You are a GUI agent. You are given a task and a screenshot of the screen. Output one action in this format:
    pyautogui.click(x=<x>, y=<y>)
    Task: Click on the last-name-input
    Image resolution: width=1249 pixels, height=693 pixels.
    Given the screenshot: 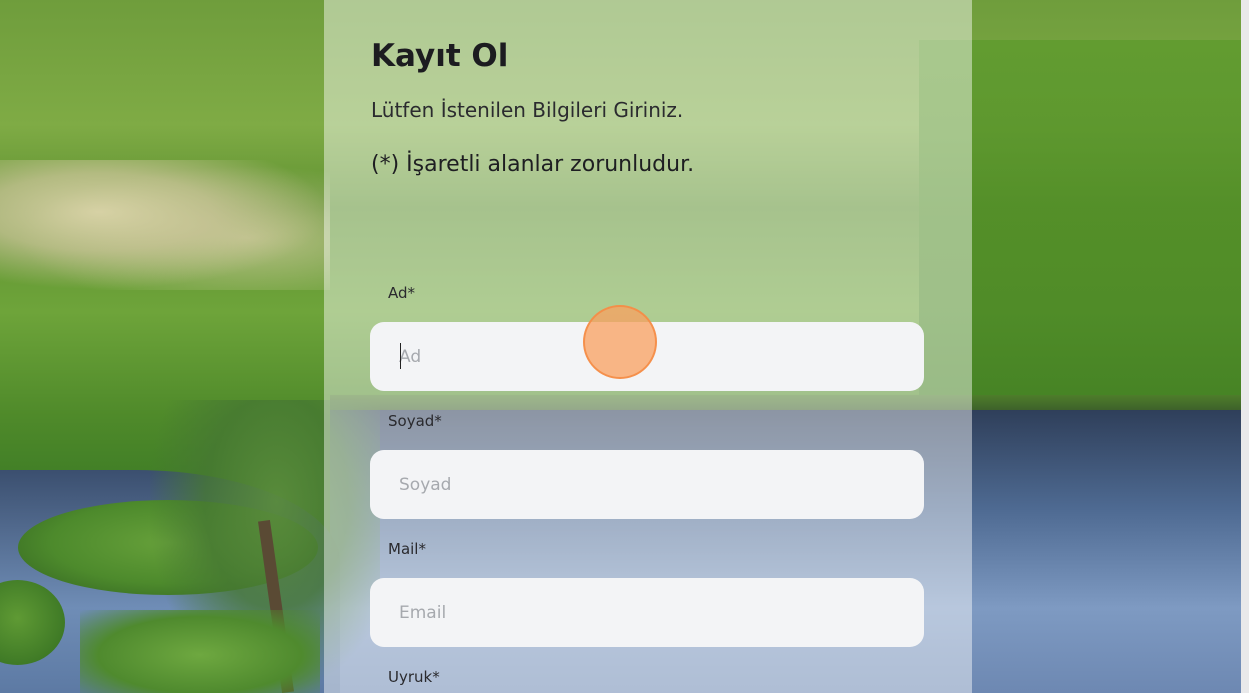 What is the action you would take?
    pyautogui.click(x=647, y=484)
    